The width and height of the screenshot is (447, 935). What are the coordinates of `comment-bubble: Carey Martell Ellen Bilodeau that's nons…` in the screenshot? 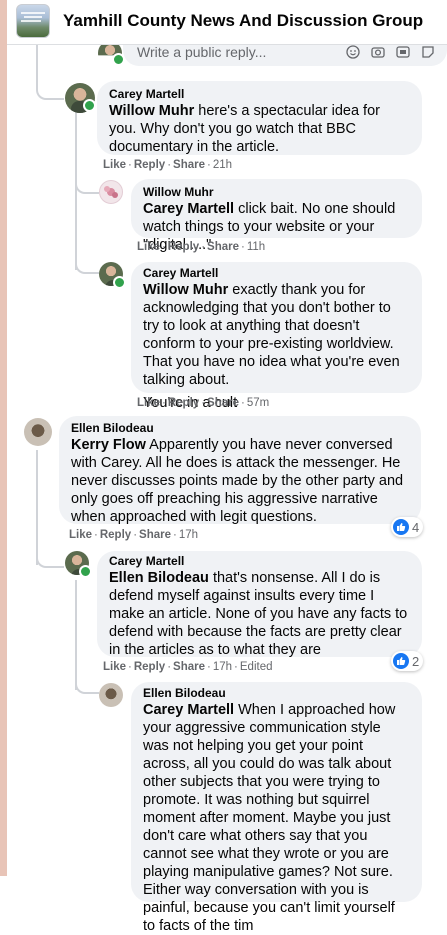 It's located at (259, 604).